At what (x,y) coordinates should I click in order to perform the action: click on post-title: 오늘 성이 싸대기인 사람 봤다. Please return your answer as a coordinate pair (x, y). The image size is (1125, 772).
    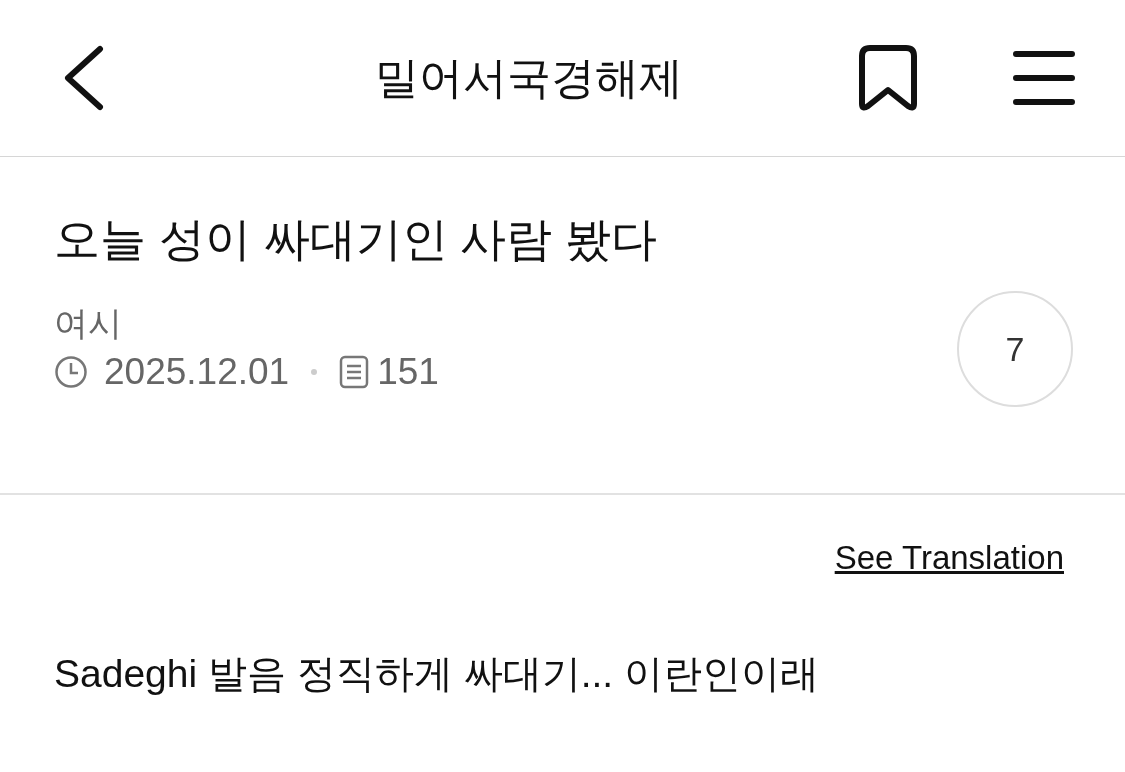
    Looking at the image, I should click on (356, 239).